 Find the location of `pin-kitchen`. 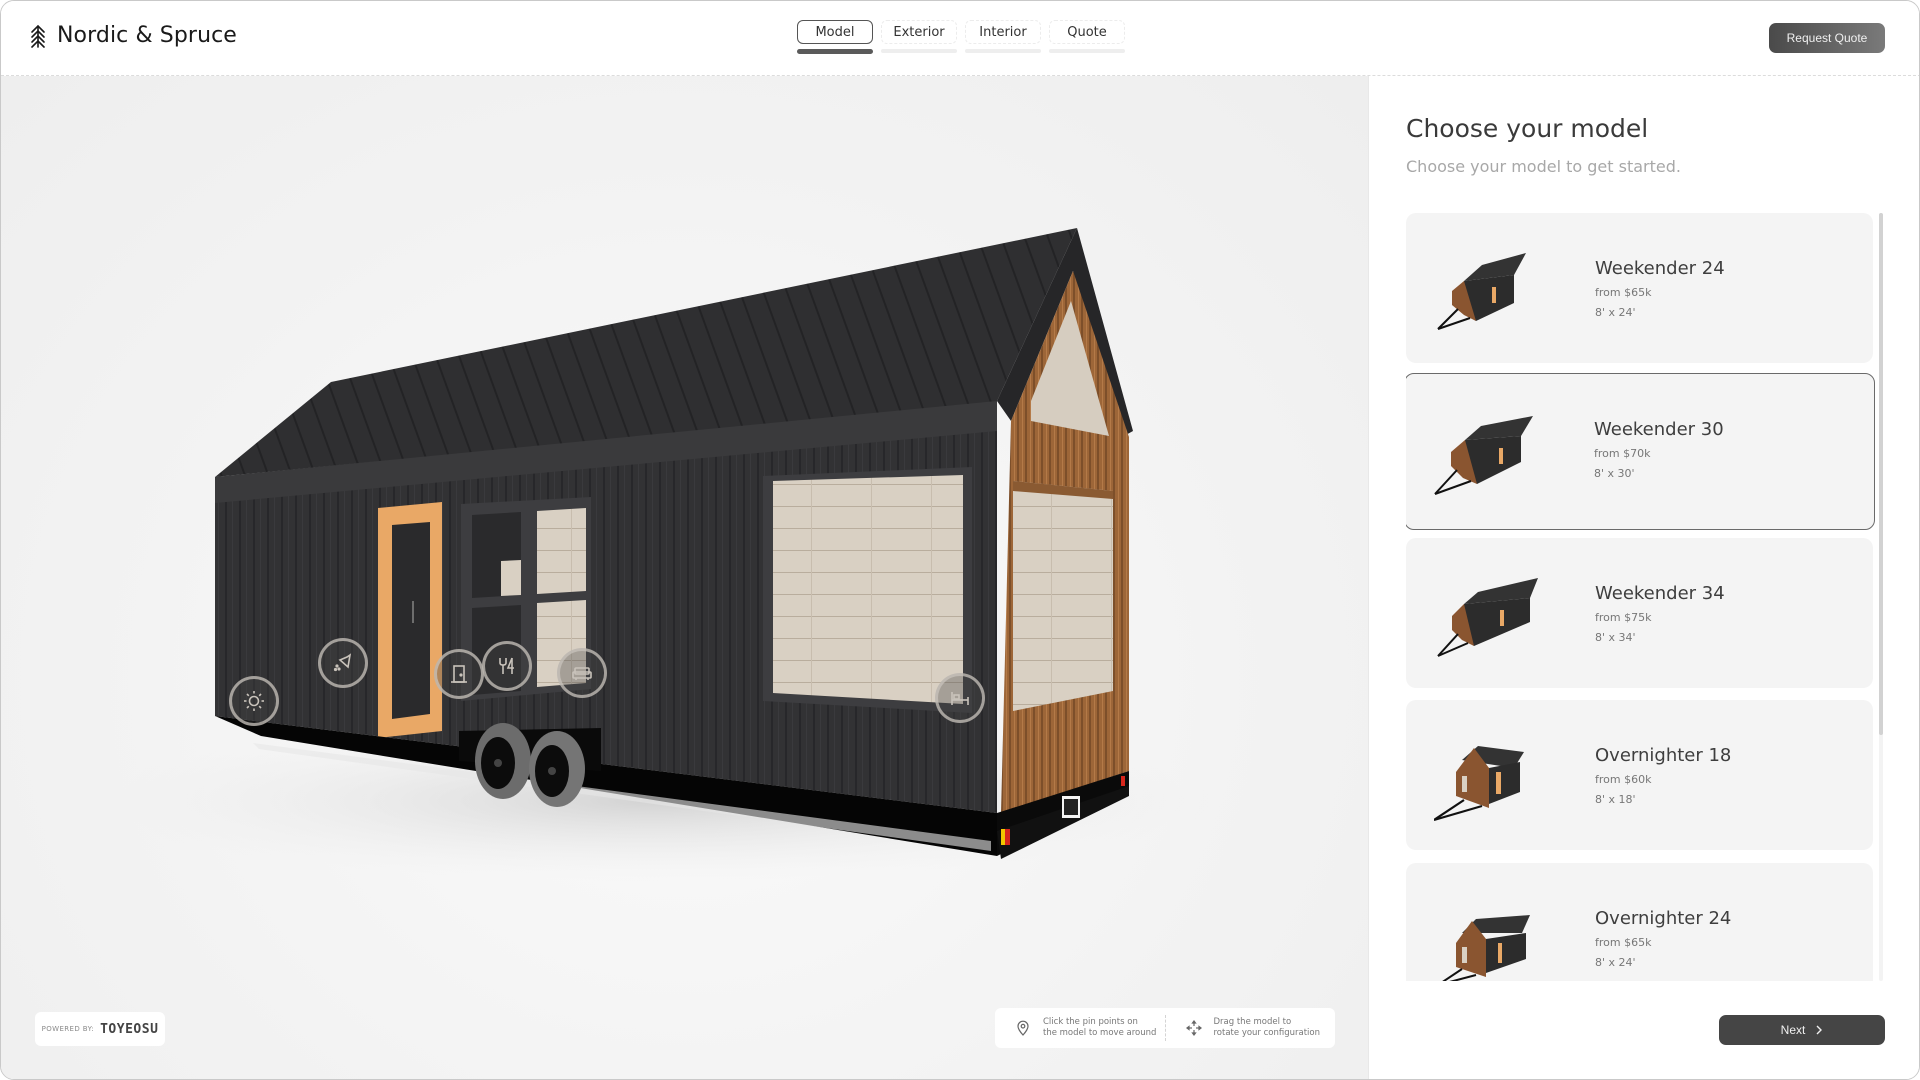

pin-kitchen is located at coordinates (507, 666).